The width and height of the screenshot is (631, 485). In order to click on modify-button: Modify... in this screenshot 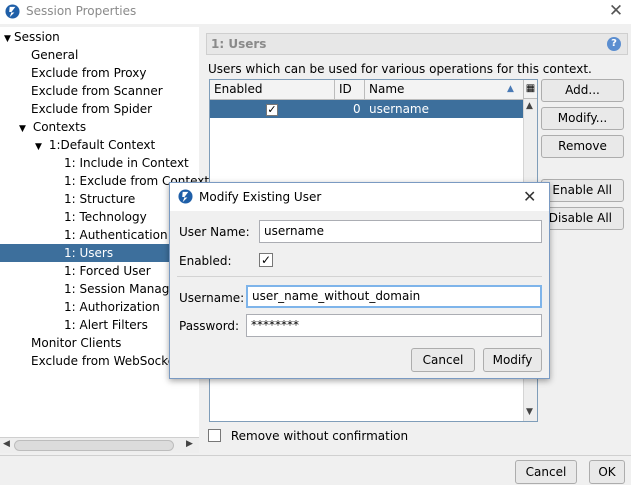, I will do `click(582, 118)`.